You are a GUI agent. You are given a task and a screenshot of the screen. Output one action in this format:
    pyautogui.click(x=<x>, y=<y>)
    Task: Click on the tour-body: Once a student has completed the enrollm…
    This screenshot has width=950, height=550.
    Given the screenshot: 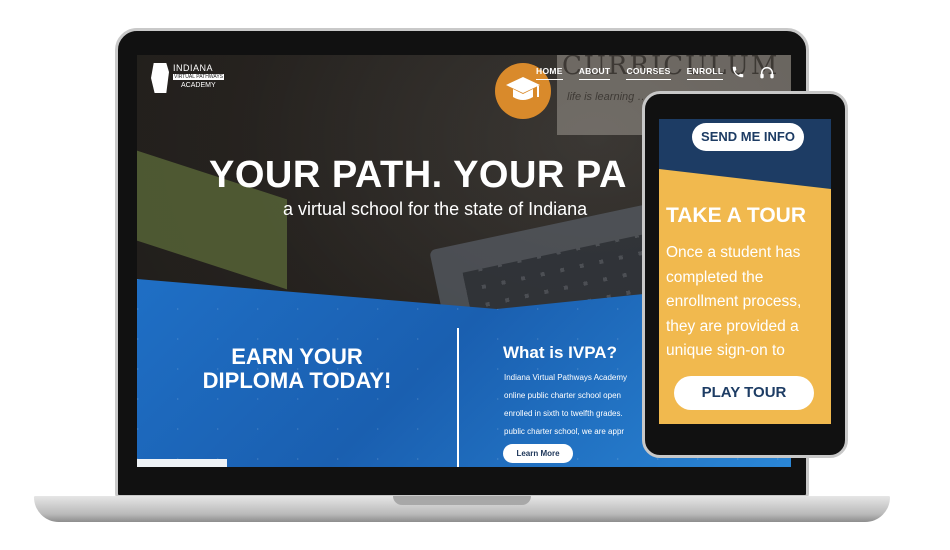 What is the action you would take?
    pyautogui.click(x=734, y=301)
    